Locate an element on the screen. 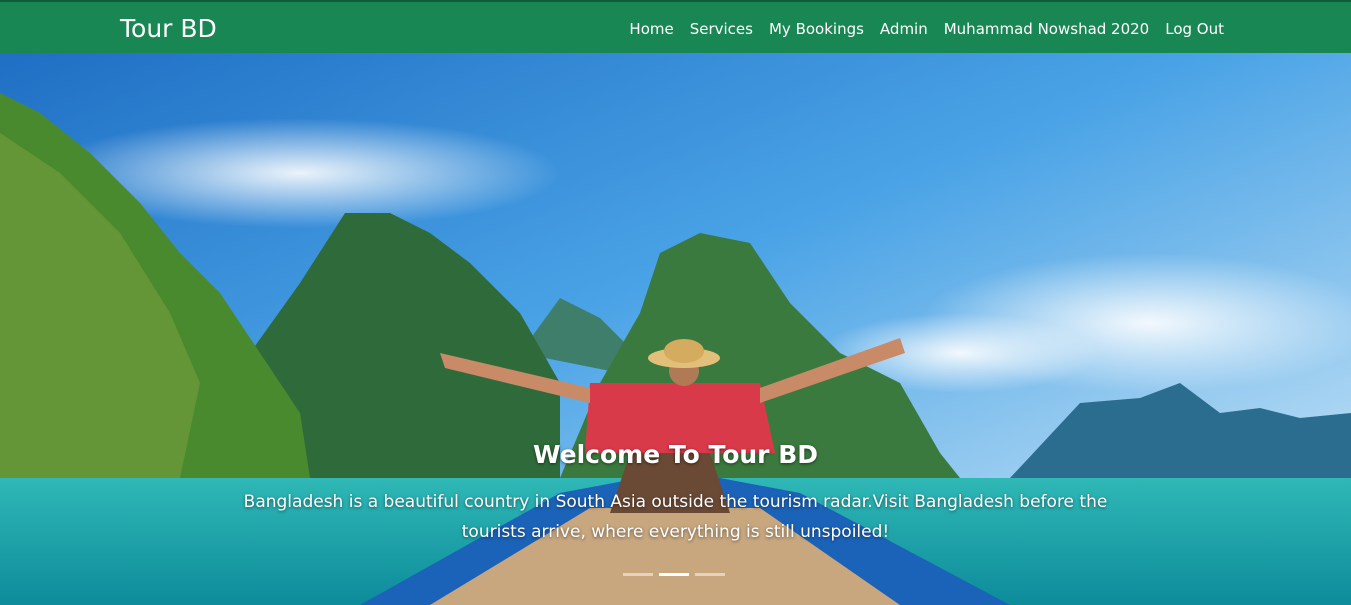 This screenshot has height=605, width=1351. nav-log-out: Log Out is located at coordinates (1194, 29).